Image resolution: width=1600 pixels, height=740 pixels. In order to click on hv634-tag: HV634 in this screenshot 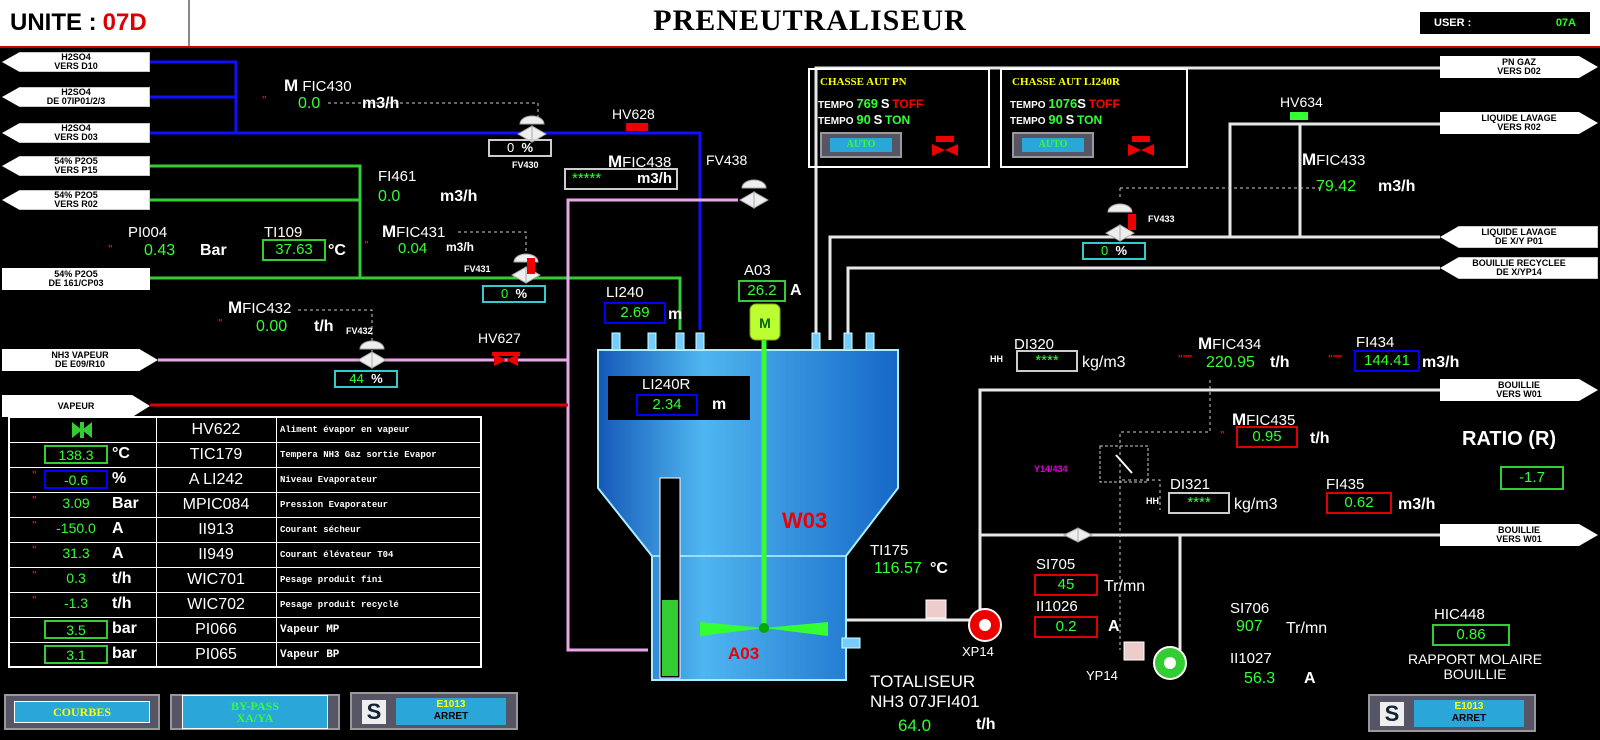, I will do `click(1301, 102)`.